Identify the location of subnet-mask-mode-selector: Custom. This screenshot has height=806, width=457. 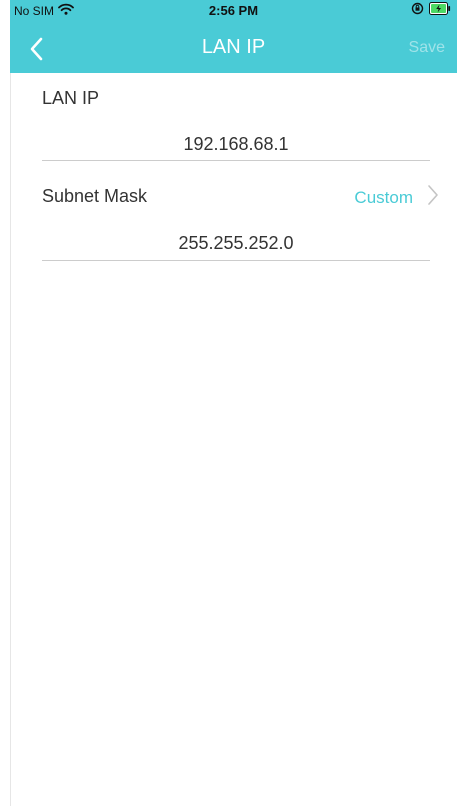
(396, 197).